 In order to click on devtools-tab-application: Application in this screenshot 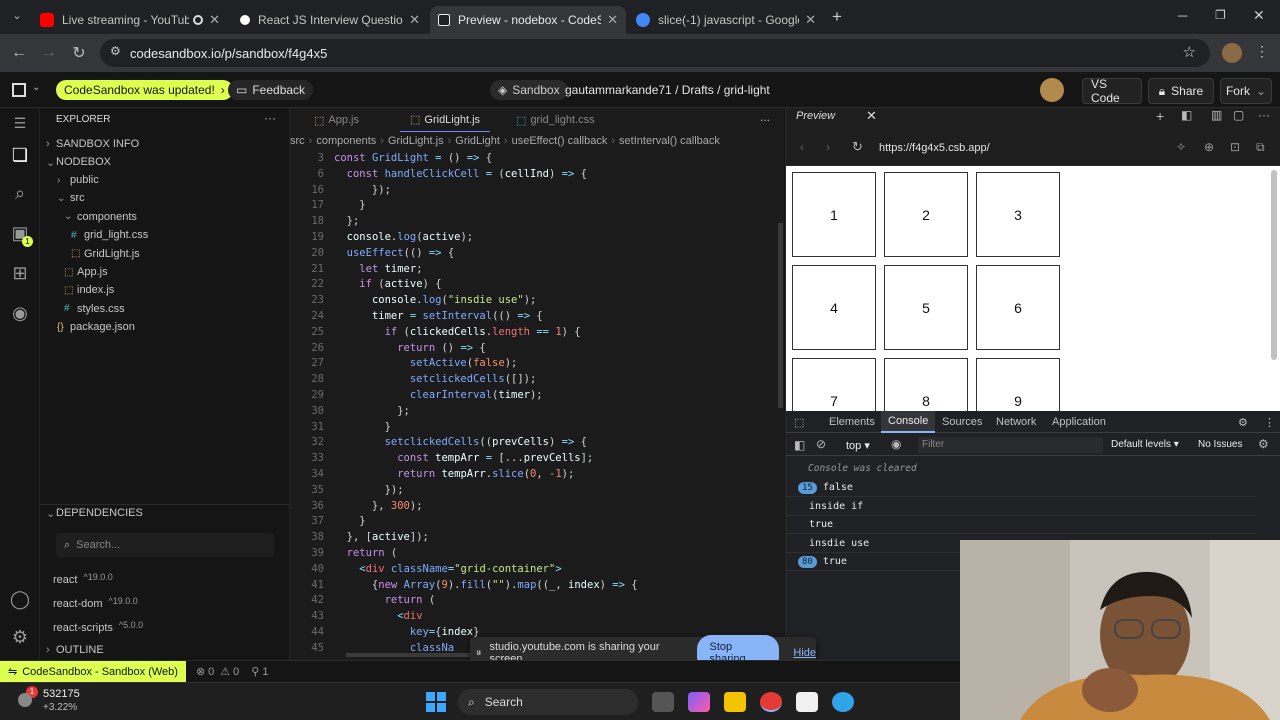, I will do `click(1079, 422)`.